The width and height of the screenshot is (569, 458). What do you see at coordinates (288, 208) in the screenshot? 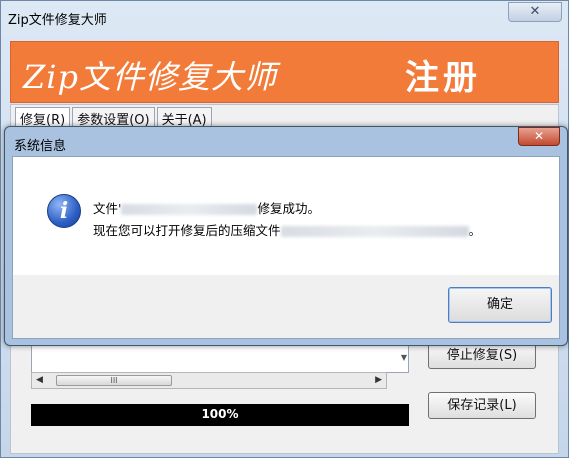
I see `message-line-1-suffix: 修复成功。` at bounding box center [288, 208].